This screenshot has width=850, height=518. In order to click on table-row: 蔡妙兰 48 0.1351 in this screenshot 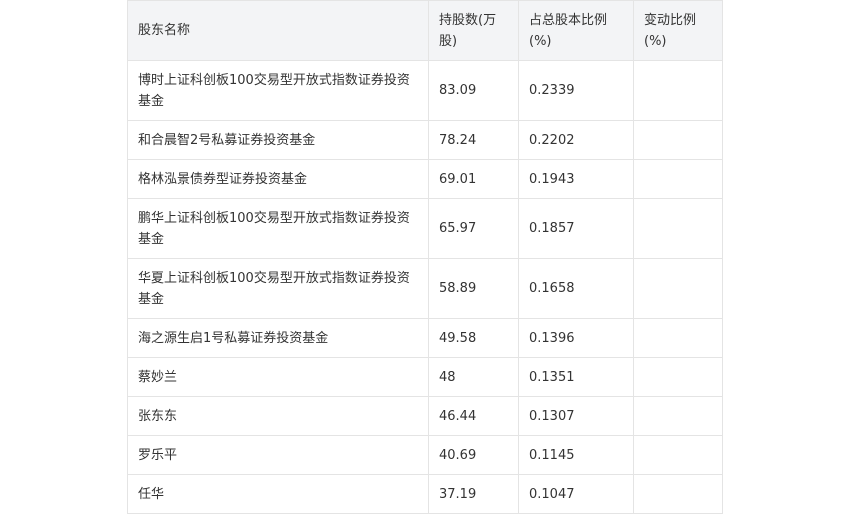, I will do `click(425, 377)`.